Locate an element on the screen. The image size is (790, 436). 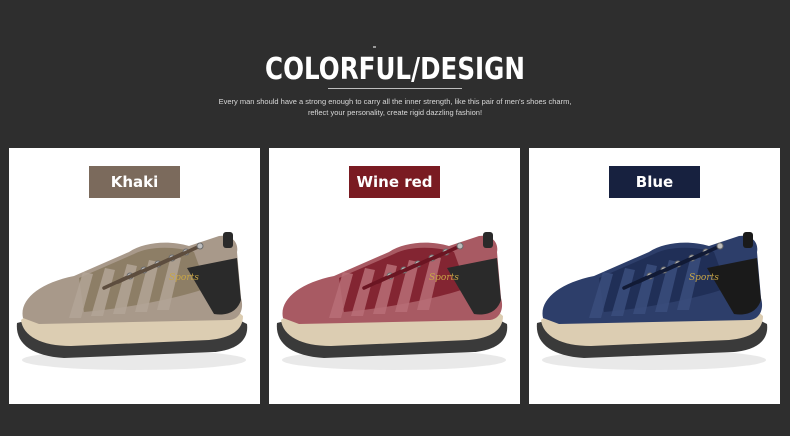
shoe-image-wine-red: Sports is located at coordinates (392, 301).